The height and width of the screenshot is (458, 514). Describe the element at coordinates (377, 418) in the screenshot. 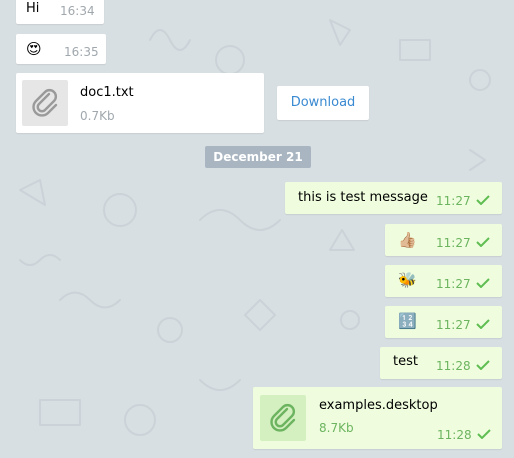

I see `outgoing-file-message: examples.desktop 8.7Kb 11:28` at that location.